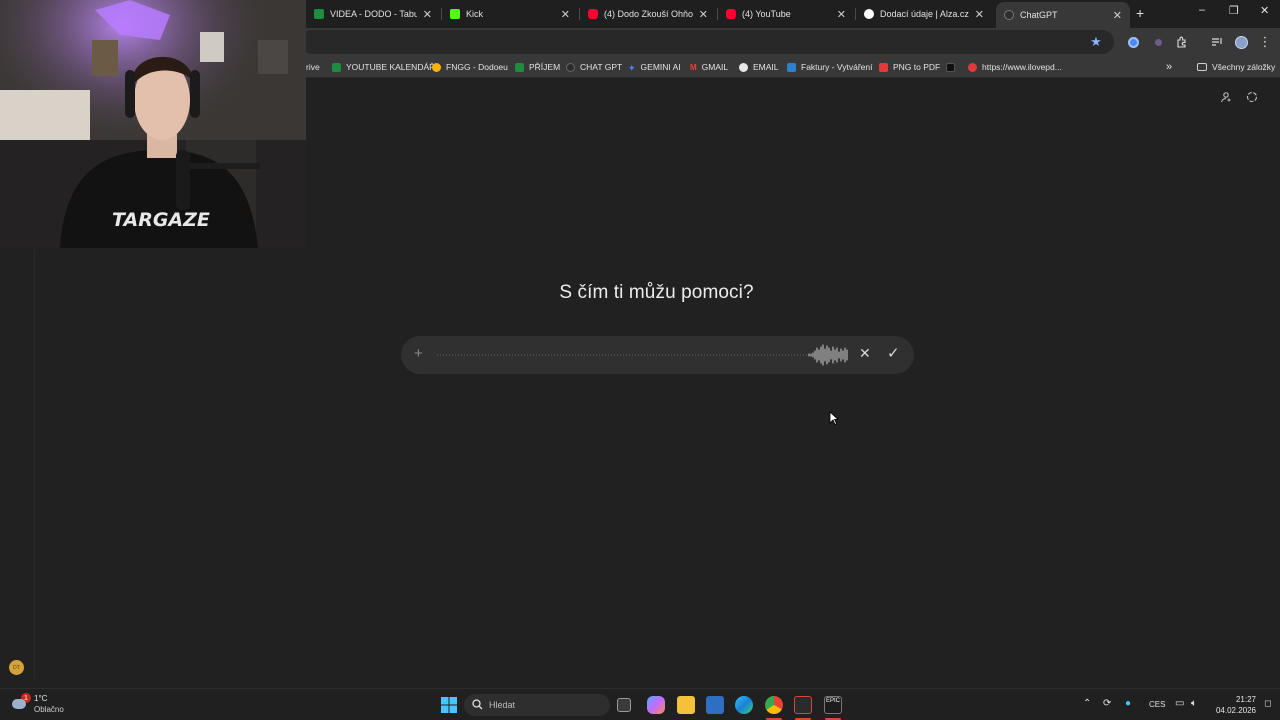 This screenshot has height=720, width=1280. Describe the element at coordinates (909, 67) in the screenshot. I see `bookmark-png-to-pdf: PNG to PDF` at that location.